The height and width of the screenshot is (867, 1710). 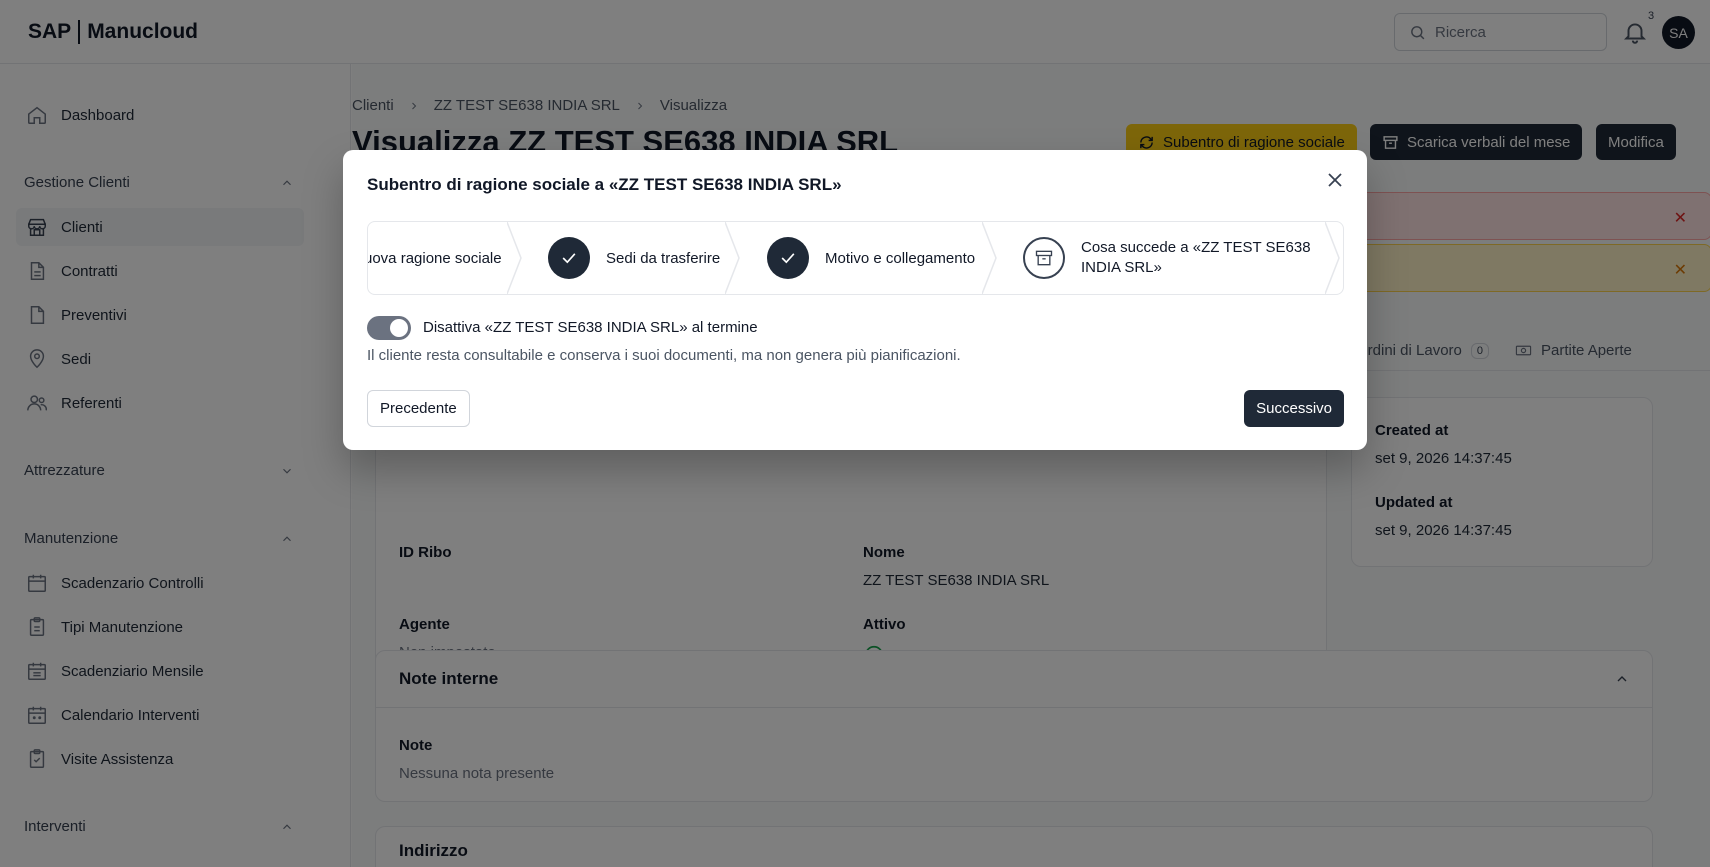 What do you see at coordinates (418, 408) in the screenshot?
I see `precedente-button: Precedente` at bounding box center [418, 408].